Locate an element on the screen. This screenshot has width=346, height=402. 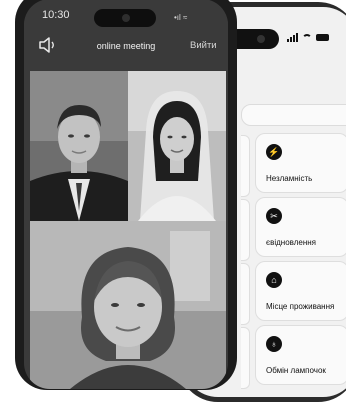
bulb-icon: ♁ is located at coordinates (274, 344).